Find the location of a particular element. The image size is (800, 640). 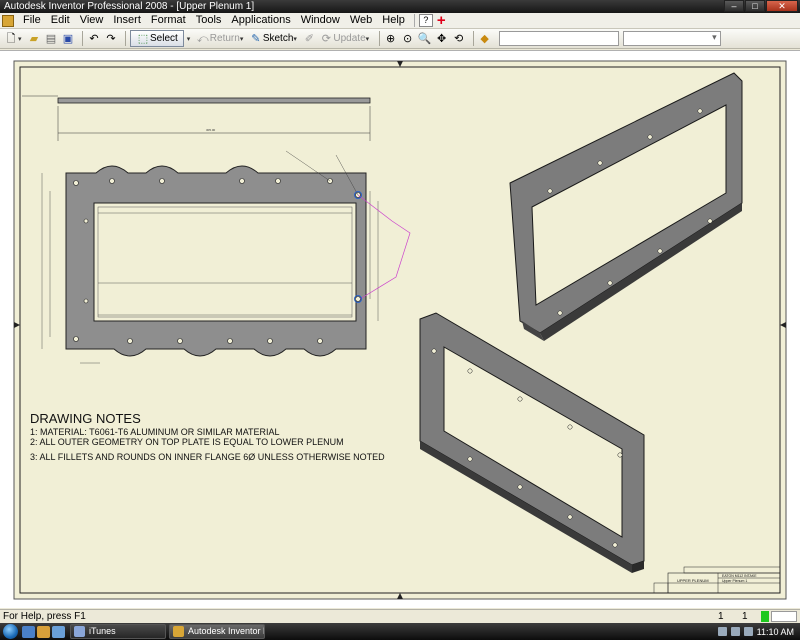

print-icon: ▤ is located at coordinates (51, 38).